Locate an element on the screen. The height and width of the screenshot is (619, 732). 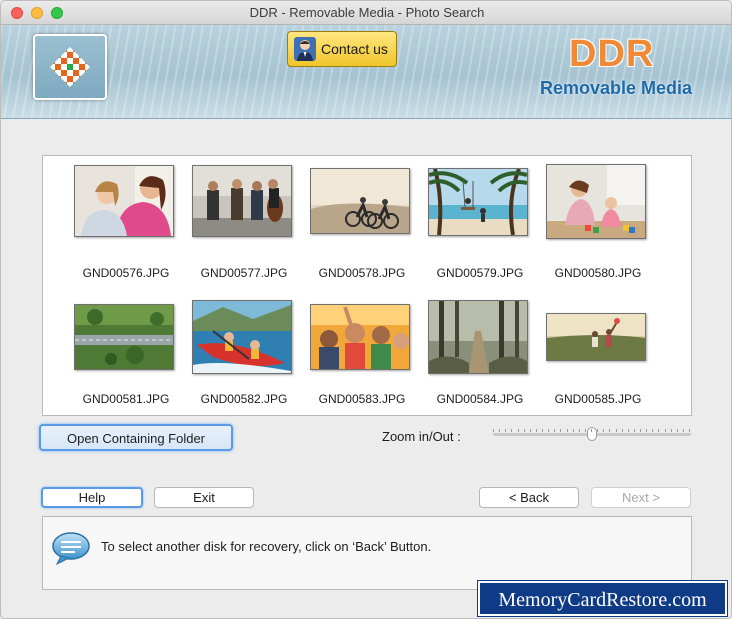
title-bar: DDR - Removable Media - Photo Search is located at coordinates (366, 13).